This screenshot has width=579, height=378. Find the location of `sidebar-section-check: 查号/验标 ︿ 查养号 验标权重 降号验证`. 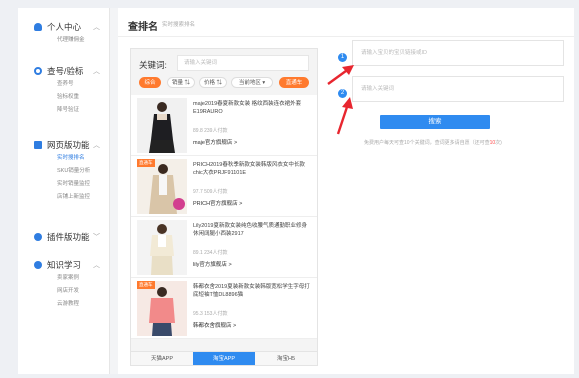

sidebar-section-check: 查号/验标 ︿ 查养号 验标权重 降号验证 is located at coordinates (64, 90).